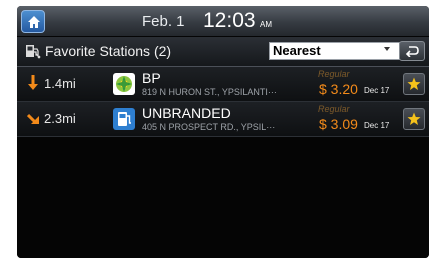 The width and height of the screenshot is (446, 260). Describe the element at coordinates (108, 51) in the screenshot. I see `page-title: Favorite Stations (2)` at that location.